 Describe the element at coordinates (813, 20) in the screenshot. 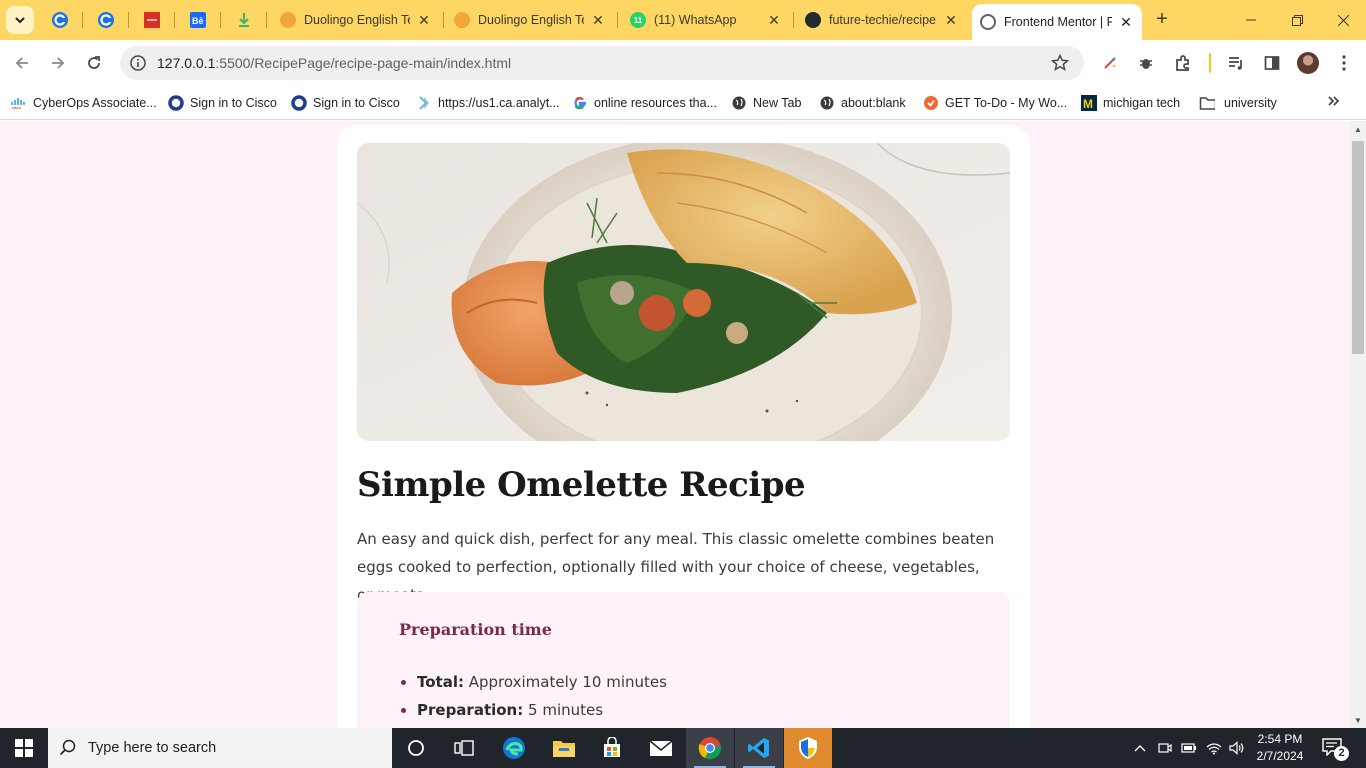

I see `github-icon` at that location.